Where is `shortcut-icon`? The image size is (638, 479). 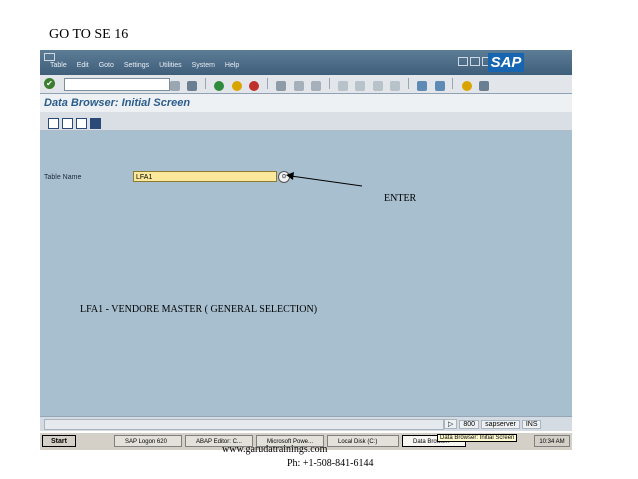 shortcut-icon is located at coordinates (439, 86).